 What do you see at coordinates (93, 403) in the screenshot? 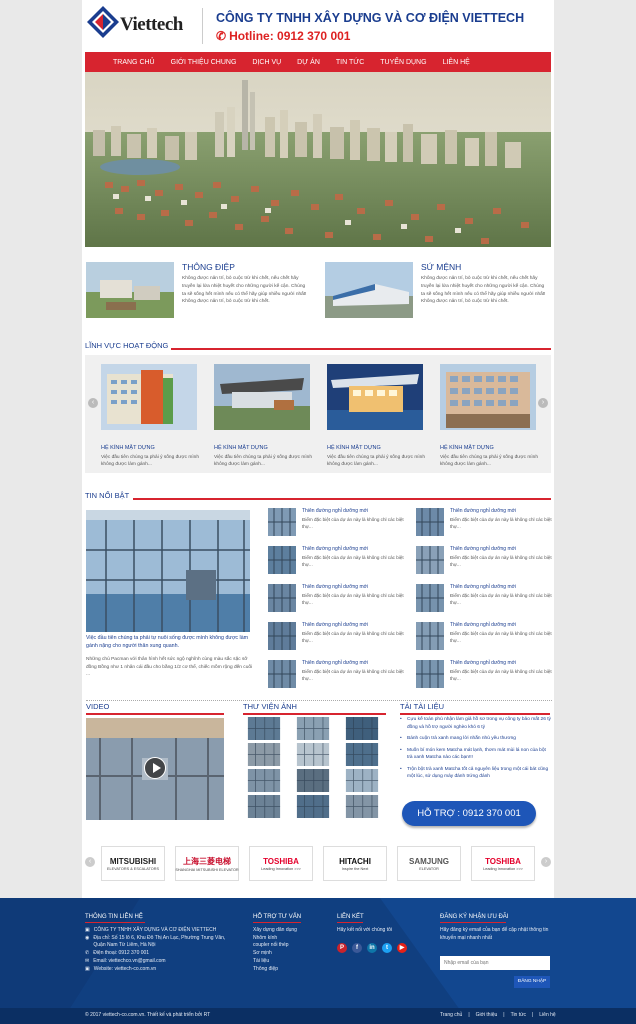
I see `carousel-prev-icon: ‹` at bounding box center [93, 403].